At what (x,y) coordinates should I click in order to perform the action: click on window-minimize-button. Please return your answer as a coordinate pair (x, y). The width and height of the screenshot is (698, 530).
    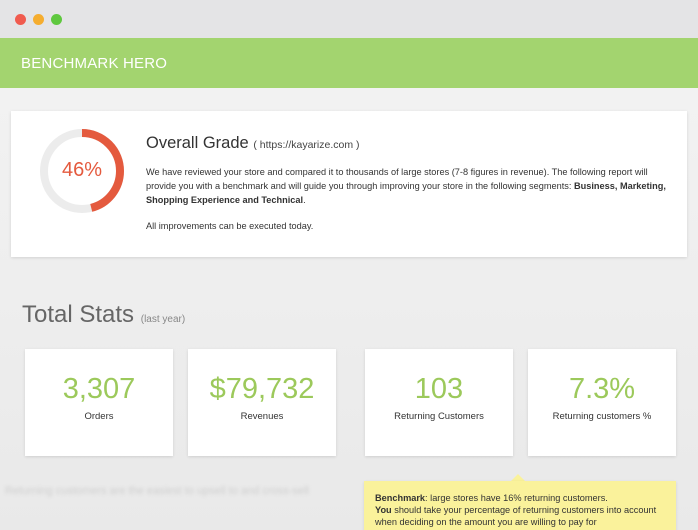
    Looking at the image, I should click on (38, 19).